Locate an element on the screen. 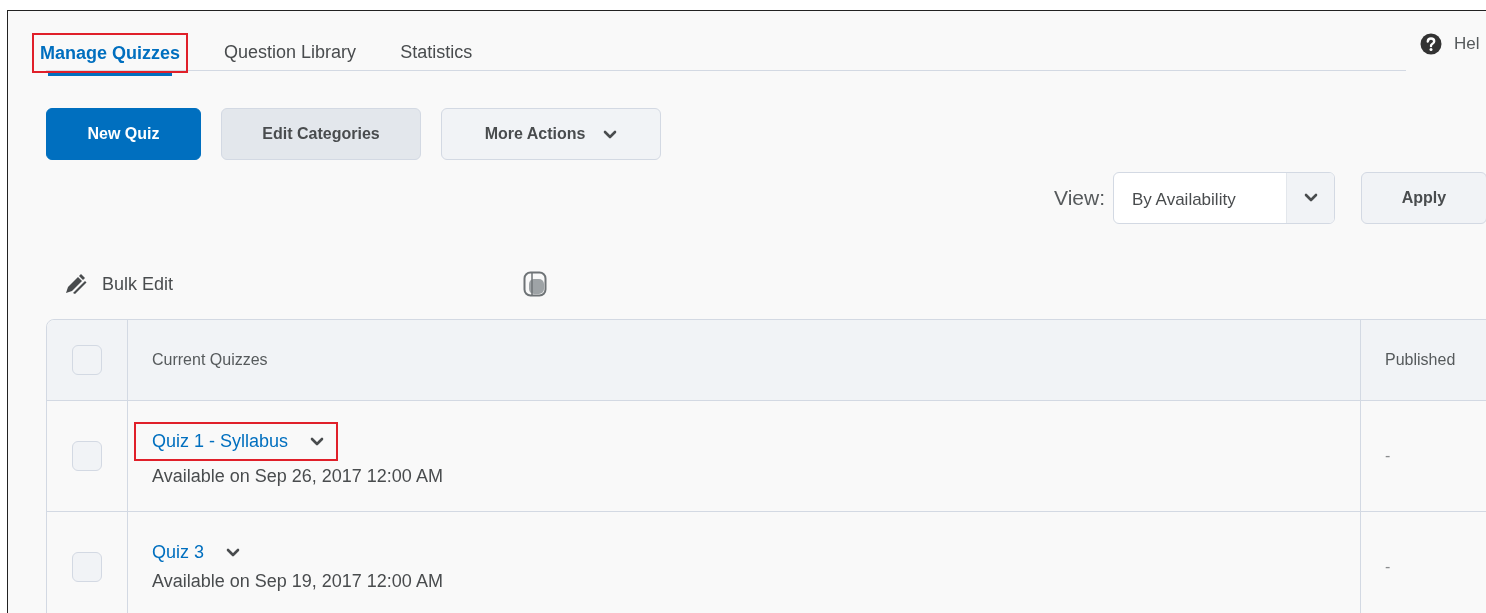  tab: Statistics is located at coordinates (436, 48).